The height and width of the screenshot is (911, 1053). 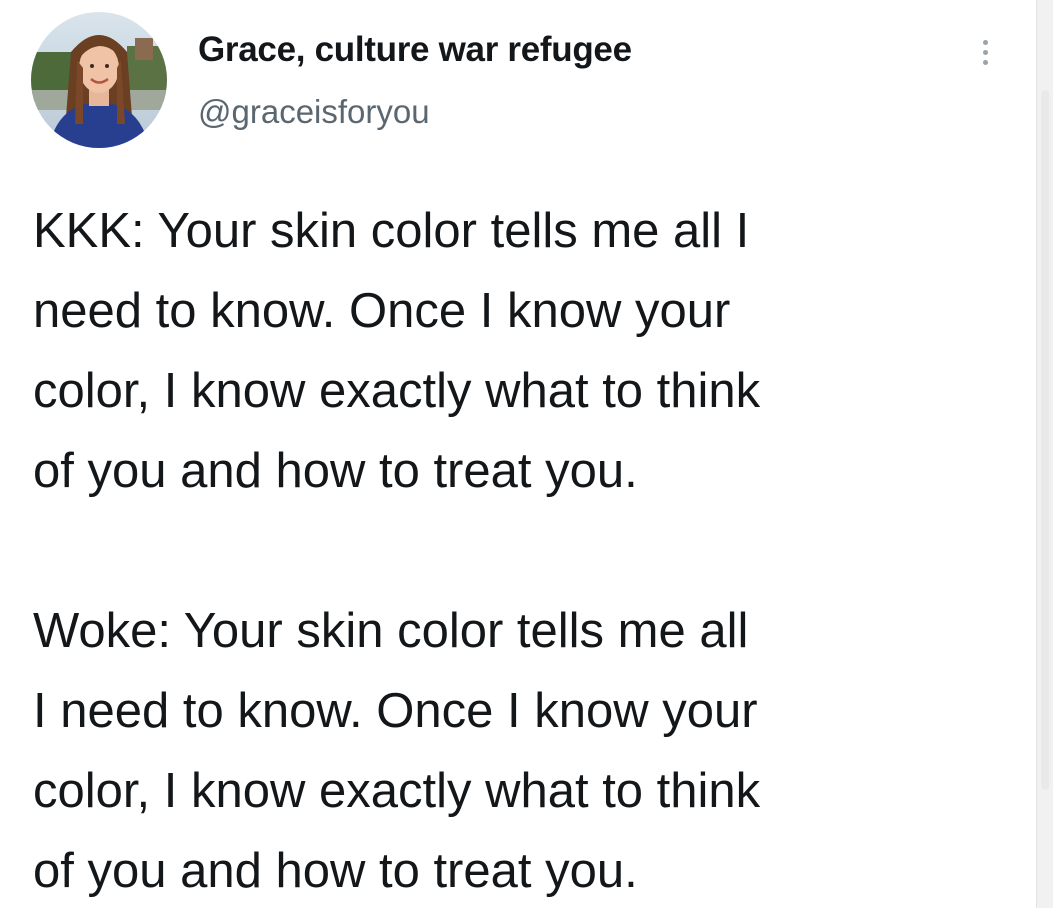 I want to click on author-handle: @graceisforyou, so click(x=314, y=112).